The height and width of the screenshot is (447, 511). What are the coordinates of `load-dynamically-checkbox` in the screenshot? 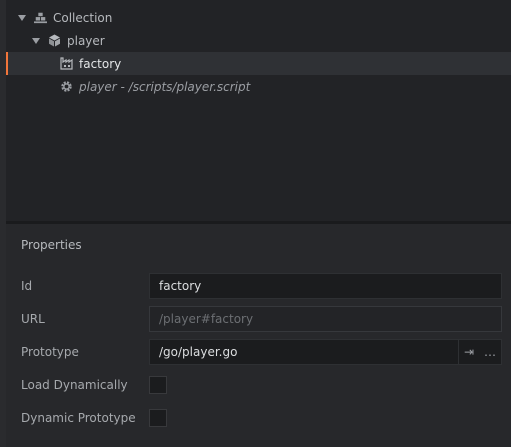 It's located at (158, 385).